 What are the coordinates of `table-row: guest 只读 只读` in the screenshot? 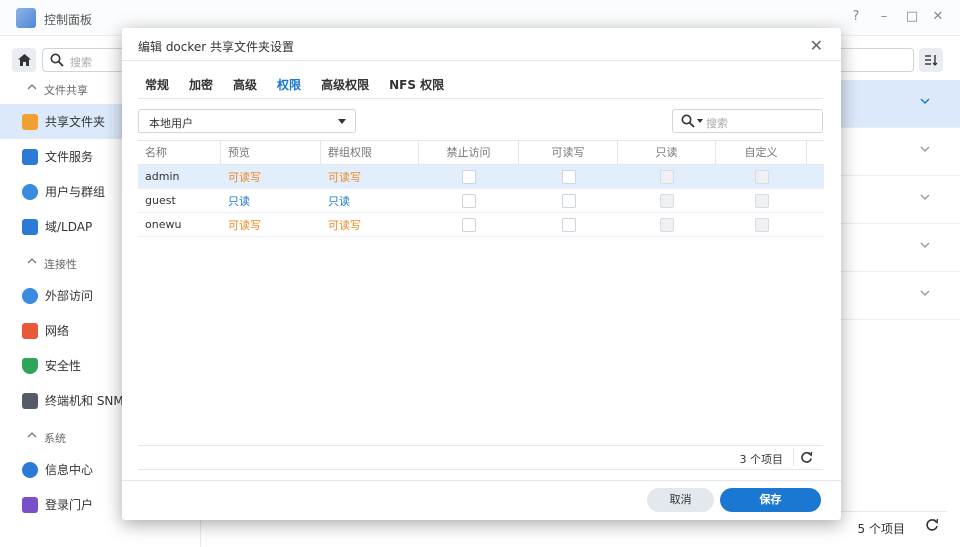 It's located at (481, 201).